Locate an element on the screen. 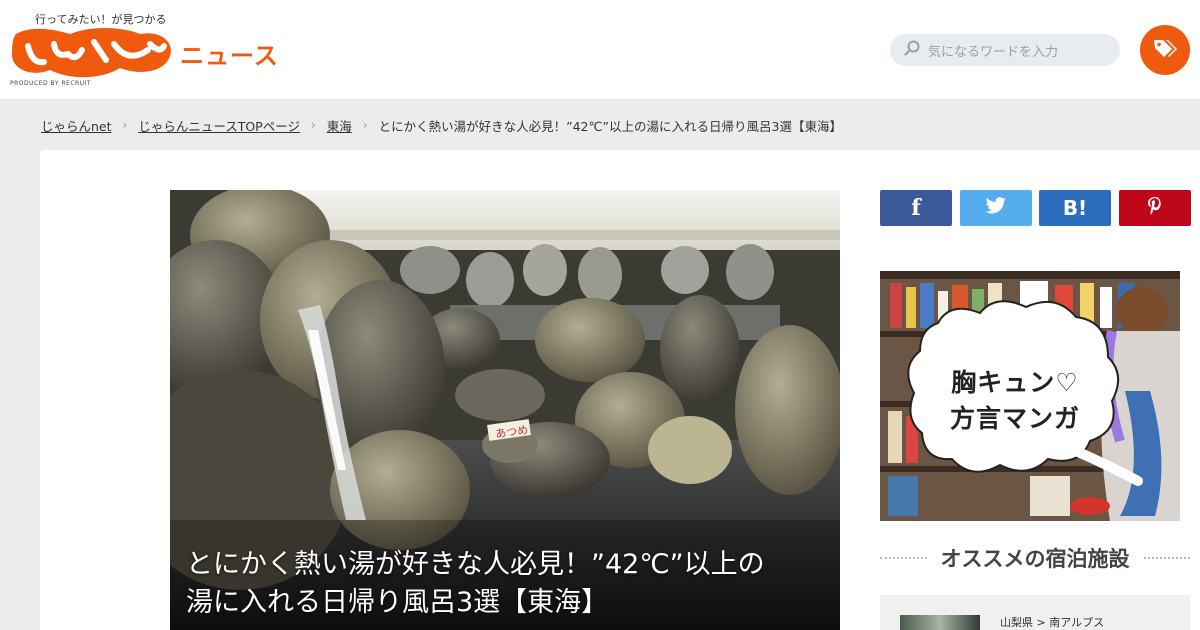  facebook-icon: f is located at coordinates (916, 208).